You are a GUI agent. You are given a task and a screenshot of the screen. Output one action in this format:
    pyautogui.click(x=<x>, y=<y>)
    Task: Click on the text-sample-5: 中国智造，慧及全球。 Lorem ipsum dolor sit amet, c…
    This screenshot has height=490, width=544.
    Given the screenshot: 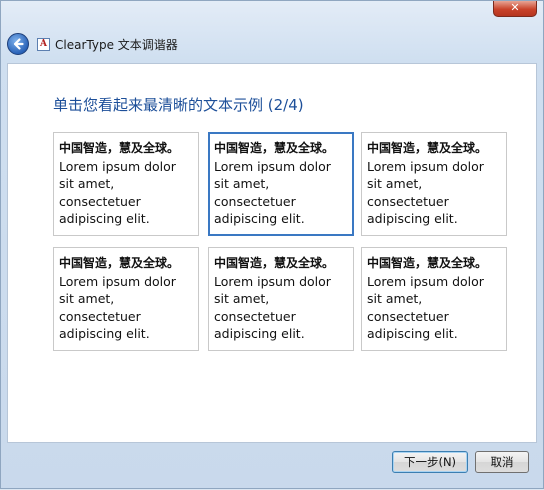 What is the action you would take?
    pyautogui.click(x=281, y=299)
    